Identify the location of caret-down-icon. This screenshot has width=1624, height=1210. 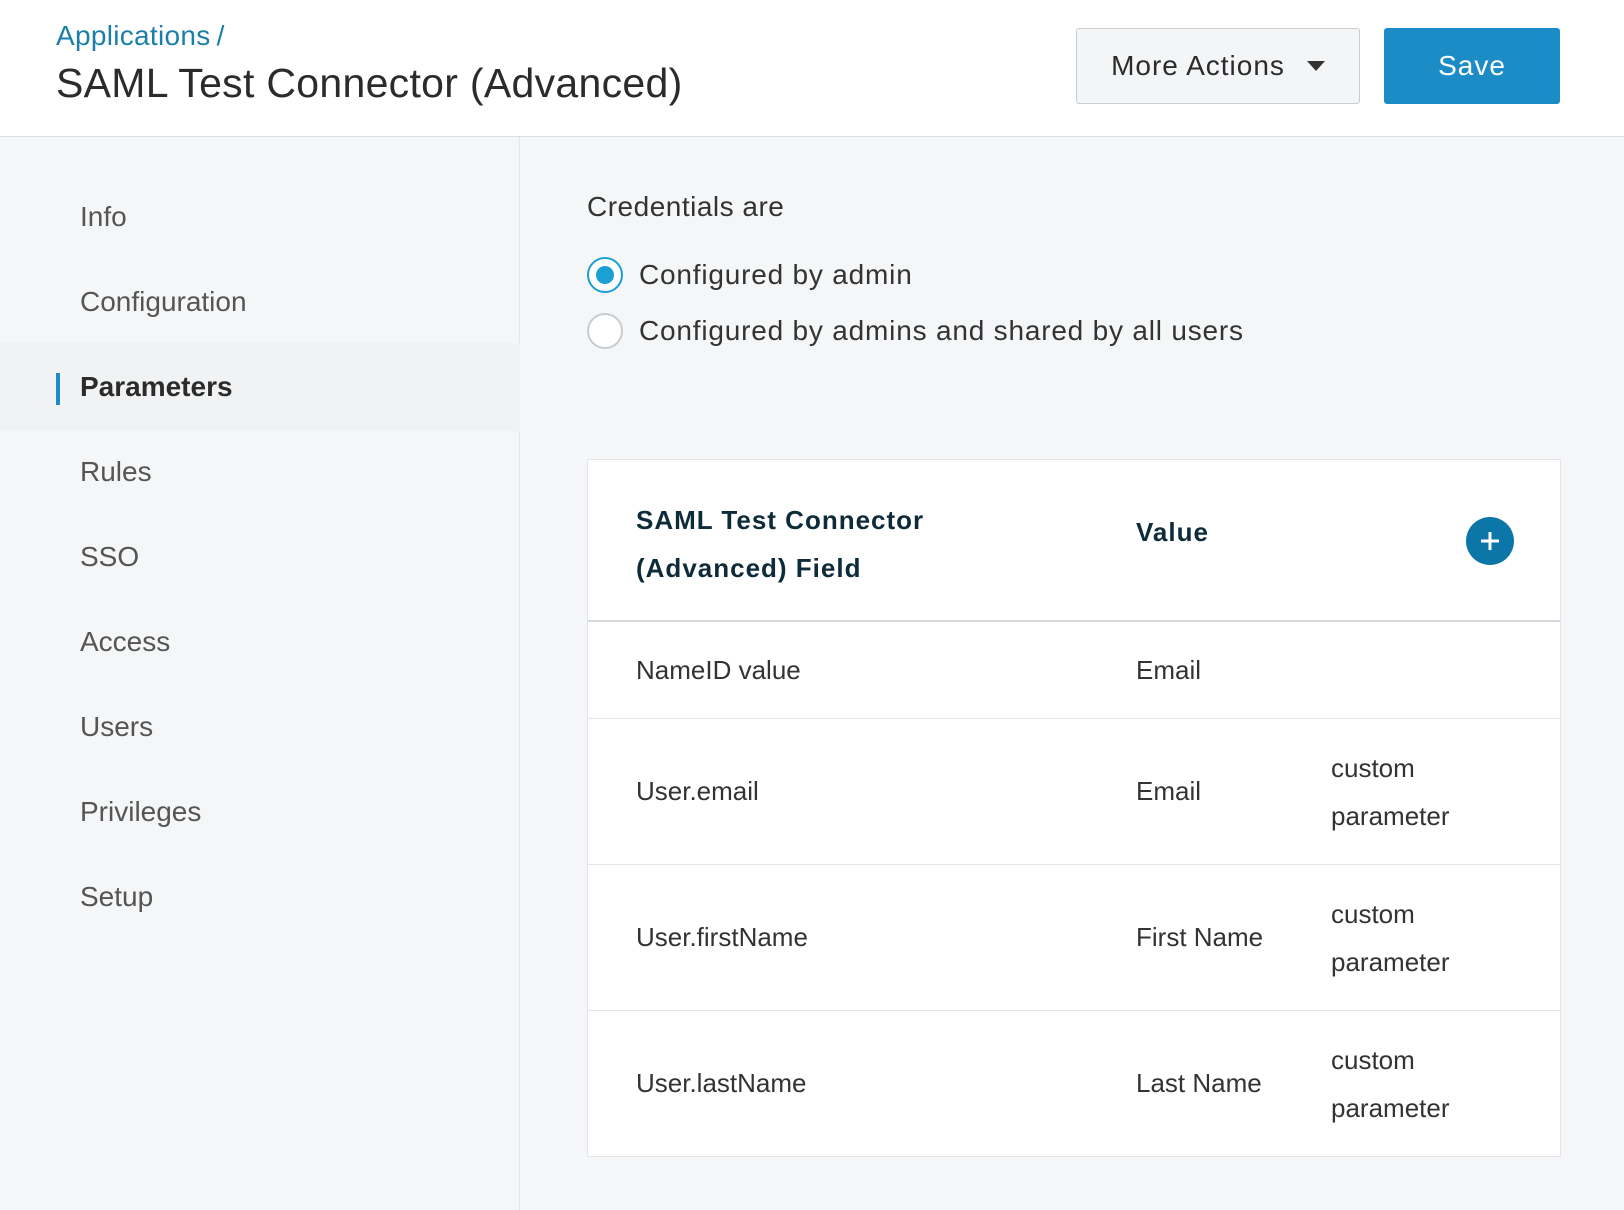
(1315, 66).